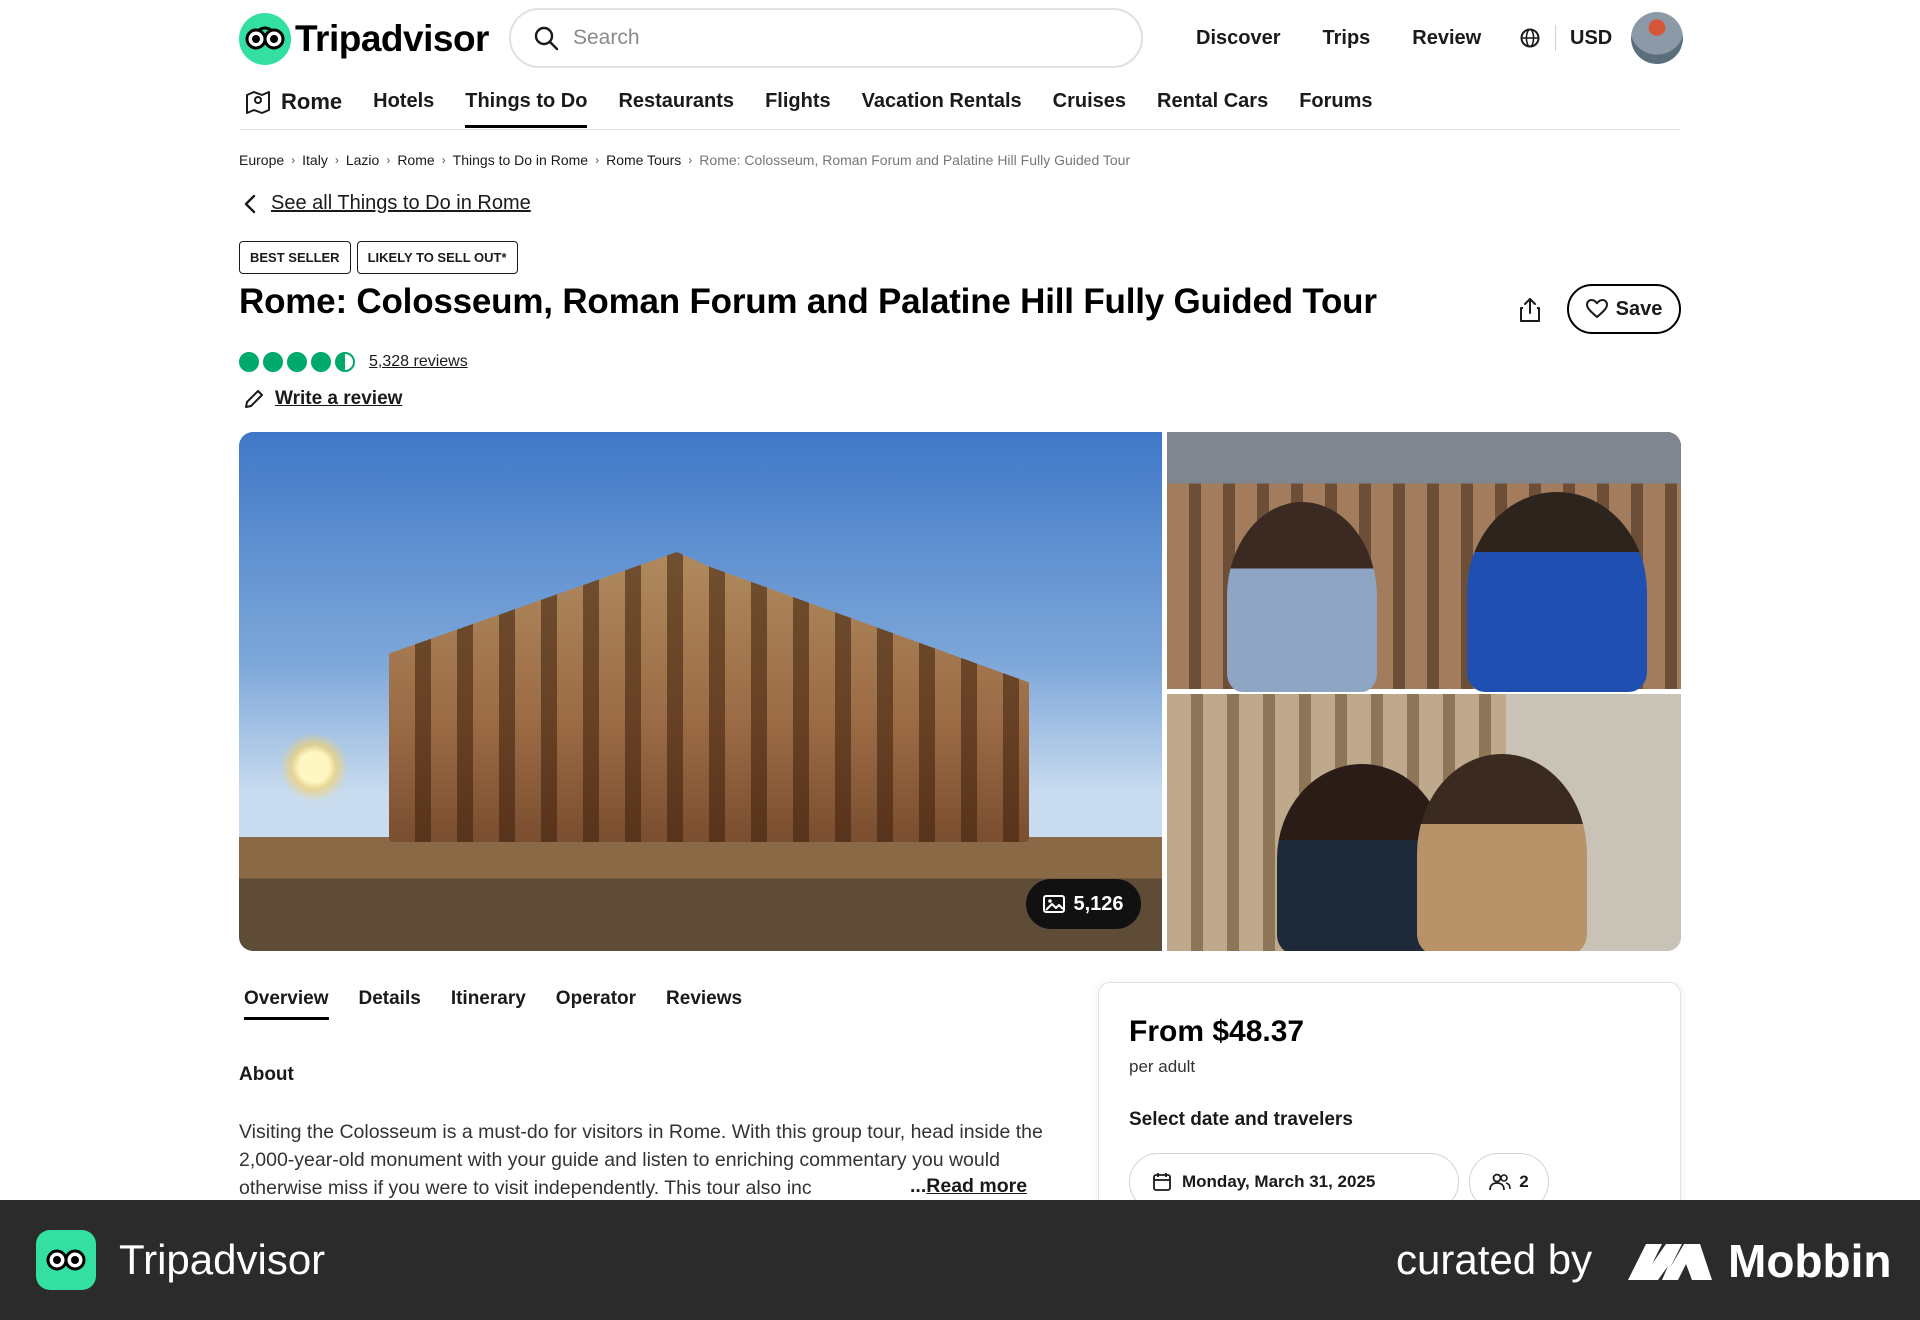  What do you see at coordinates (520, 160) in the screenshot?
I see `breadcrumb-things-to-do: Things to Do in Rome` at bounding box center [520, 160].